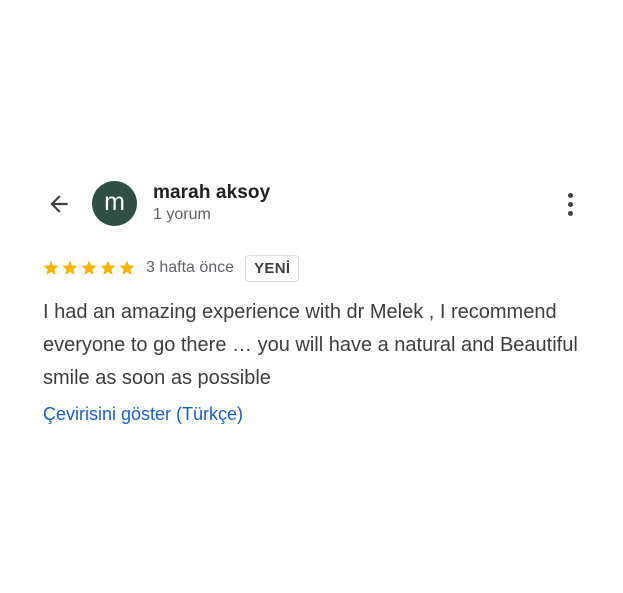  Describe the element at coordinates (570, 195) in the screenshot. I see `more-vert-icon` at that location.